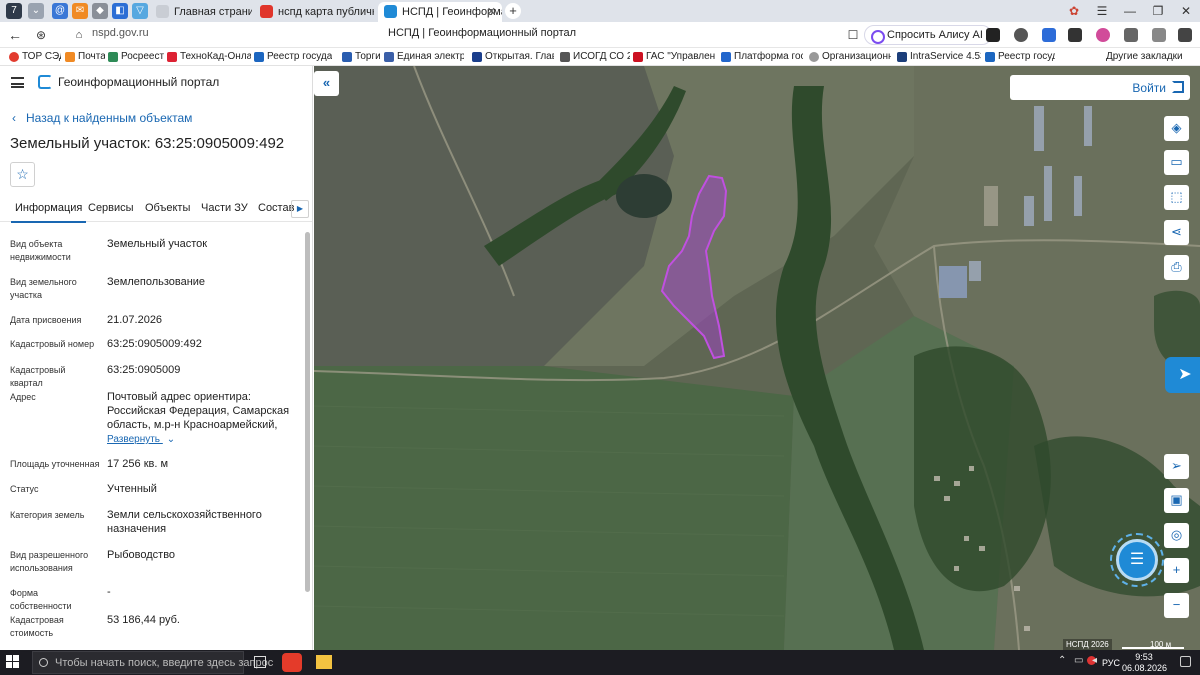 This screenshot has height=675, width=1200. Describe the element at coordinates (1144, 657) in the screenshot. I see `clock-time: 9:53` at that location.